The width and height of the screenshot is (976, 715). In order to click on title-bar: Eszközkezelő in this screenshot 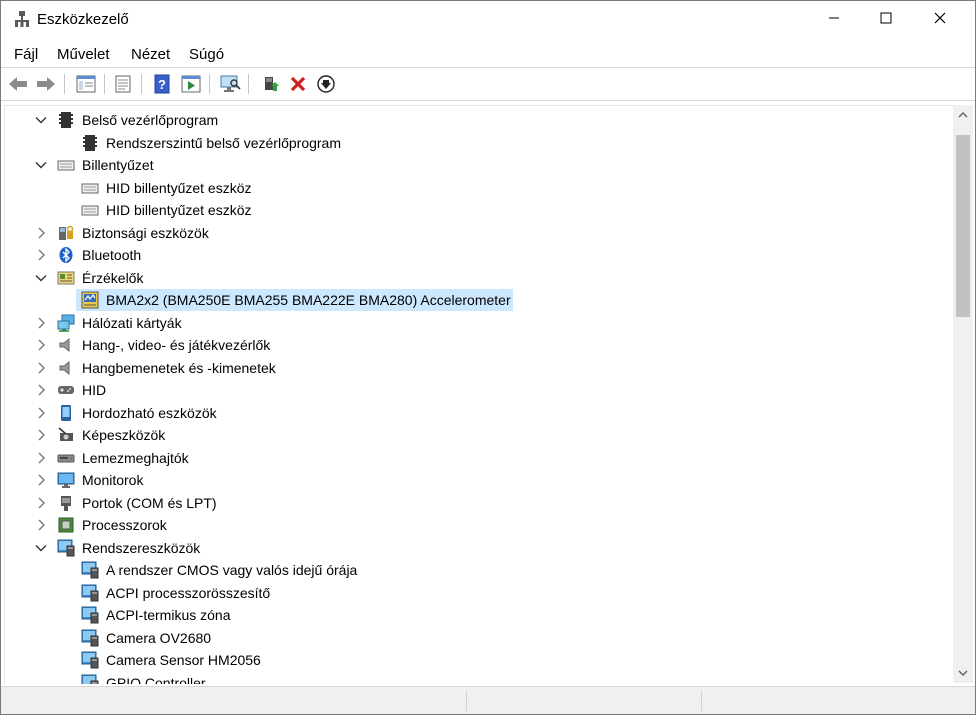, I will do `click(488, 19)`.